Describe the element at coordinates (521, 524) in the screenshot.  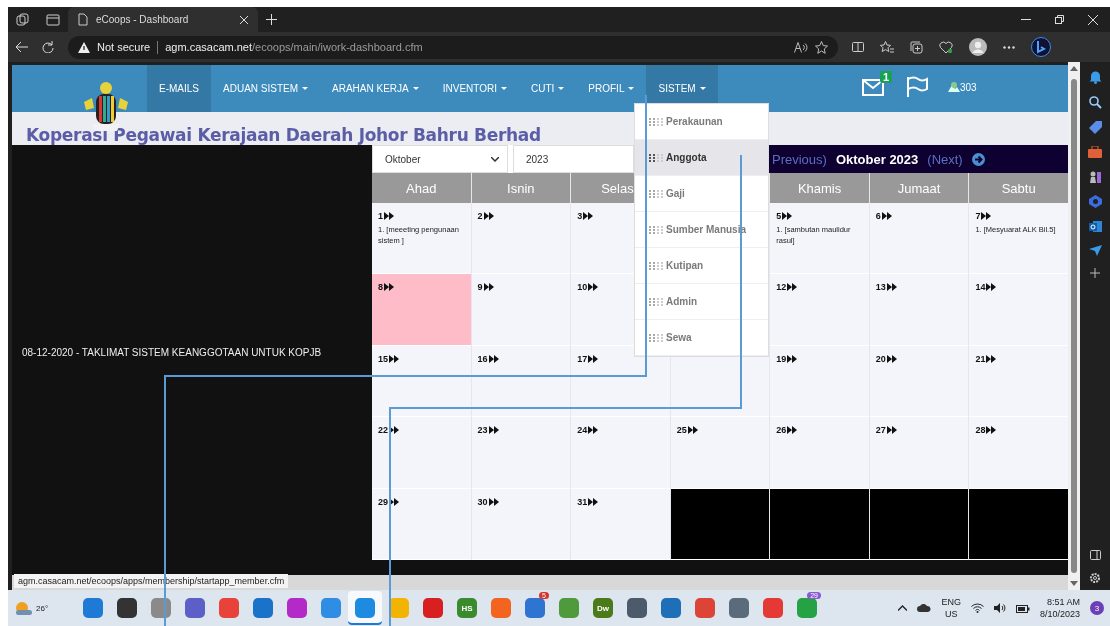
I see `day-cell: 30` at that location.